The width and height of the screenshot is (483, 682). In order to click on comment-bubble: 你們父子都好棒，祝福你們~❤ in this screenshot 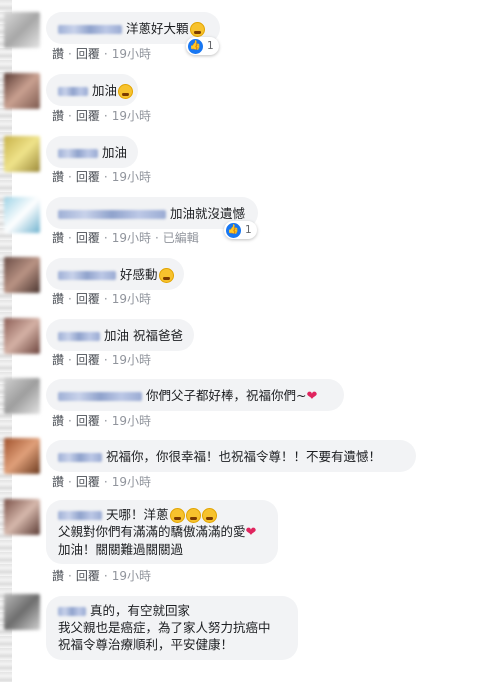, I will do `click(195, 395)`.